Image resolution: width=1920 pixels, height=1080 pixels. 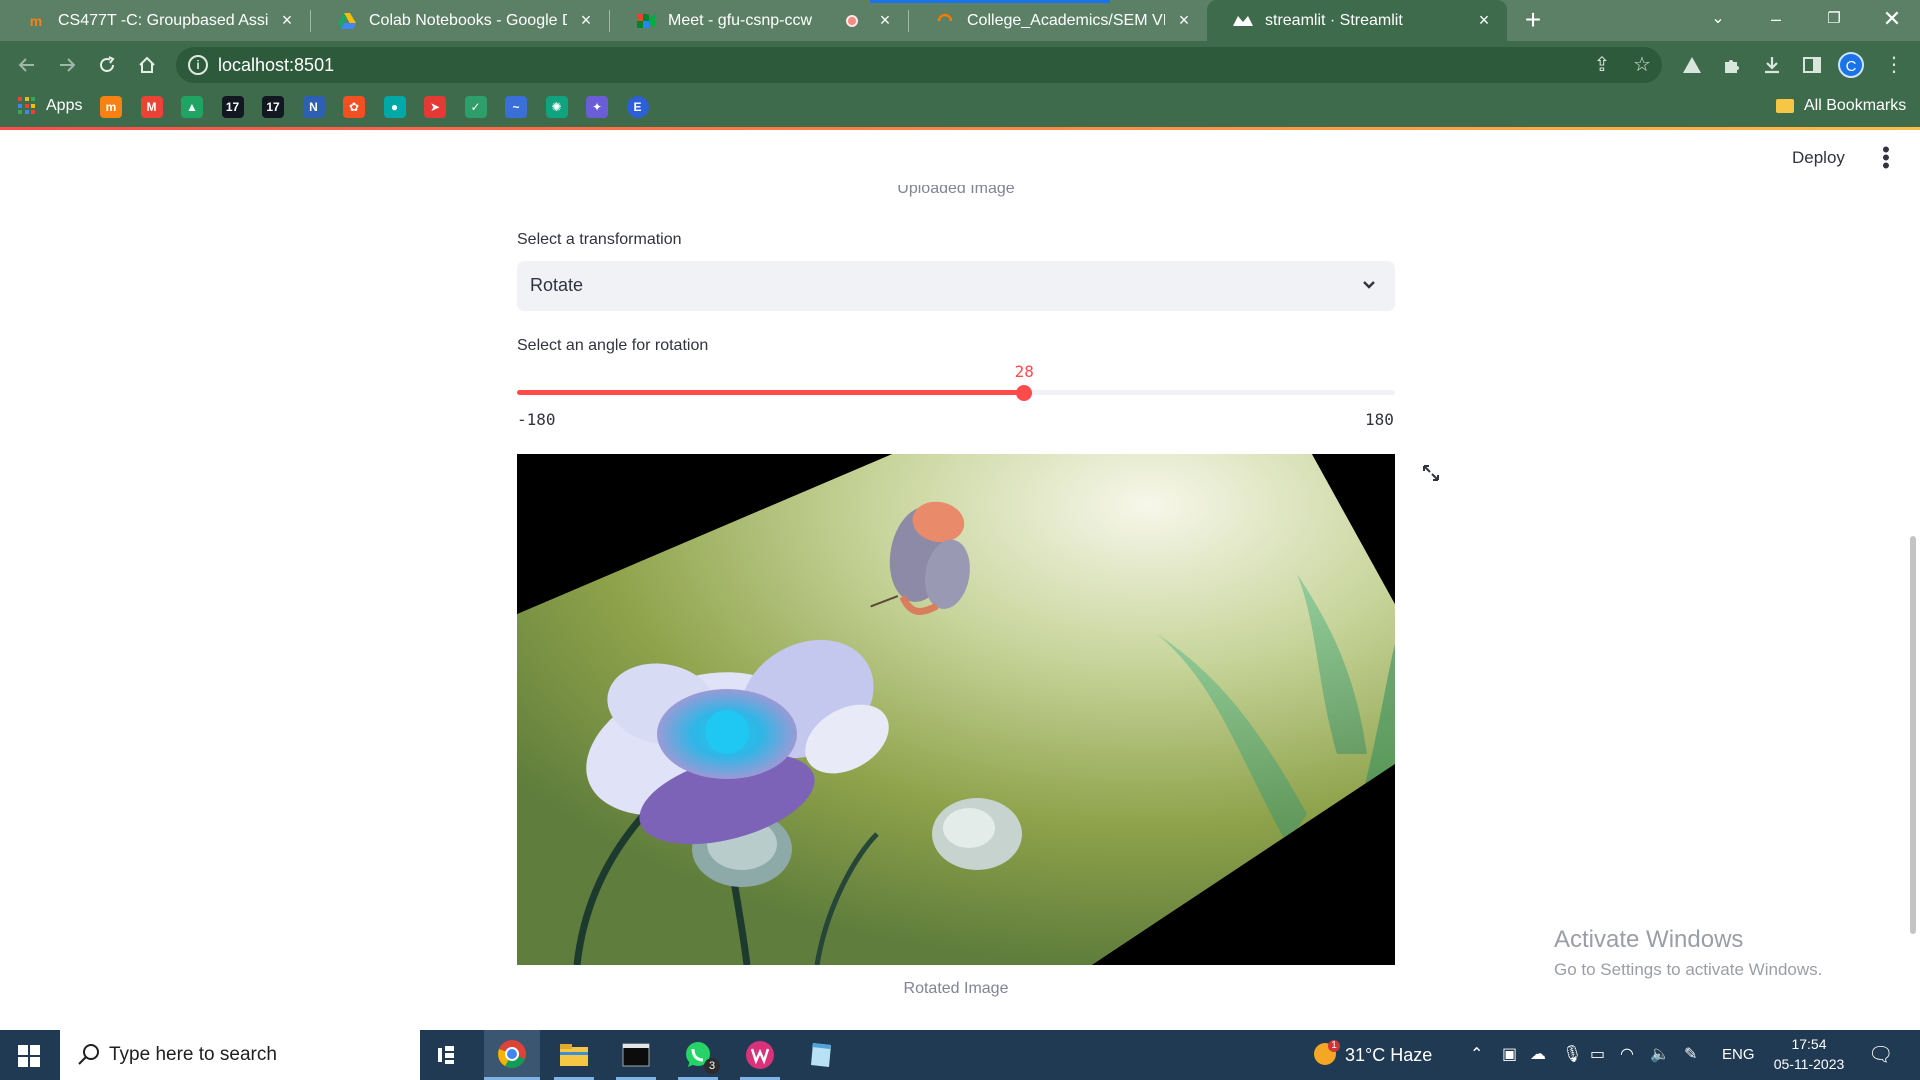 I want to click on extensions-puzzle-icon, so click(x=1732, y=65).